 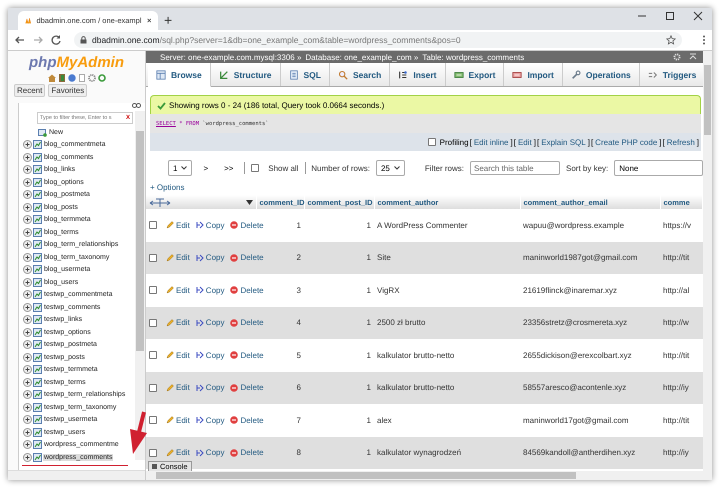 I want to click on table-cell: 2500 zł brutto, so click(x=447, y=322).